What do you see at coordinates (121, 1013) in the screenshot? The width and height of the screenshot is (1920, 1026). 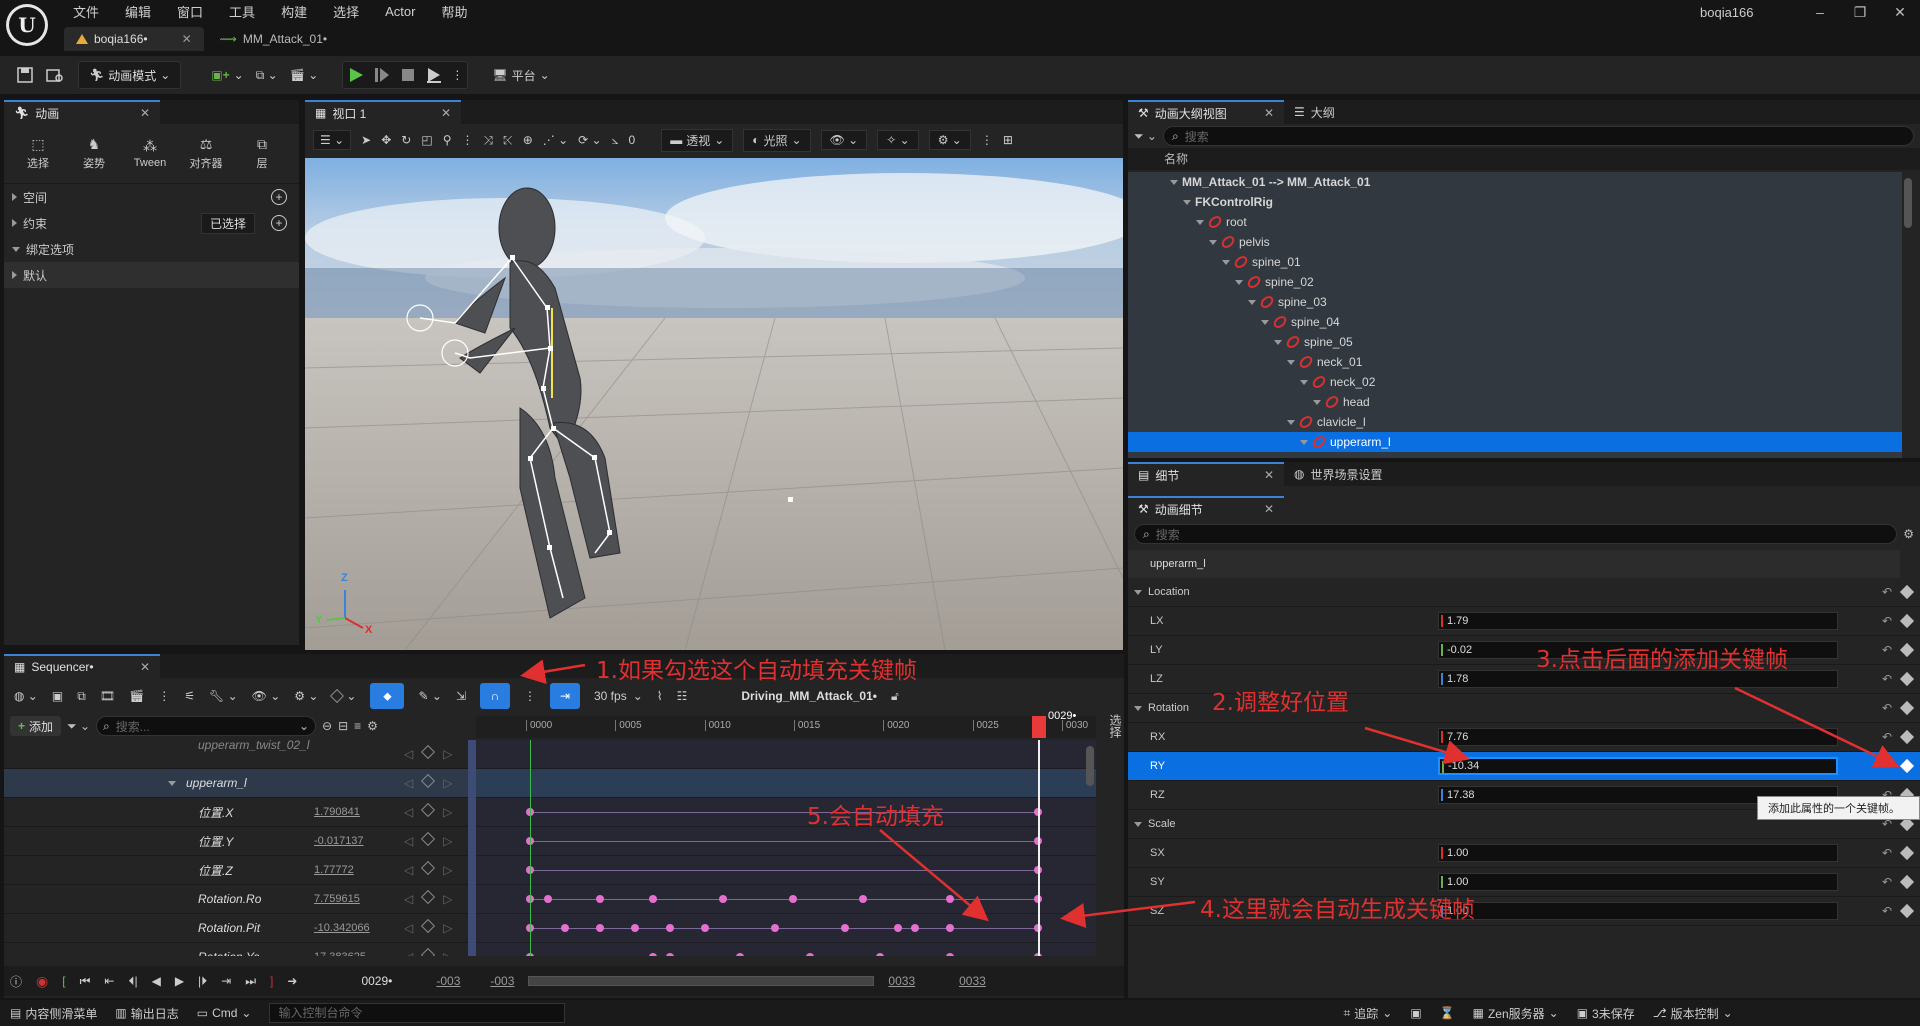 I see `log-icon: ▥` at bounding box center [121, 1013].